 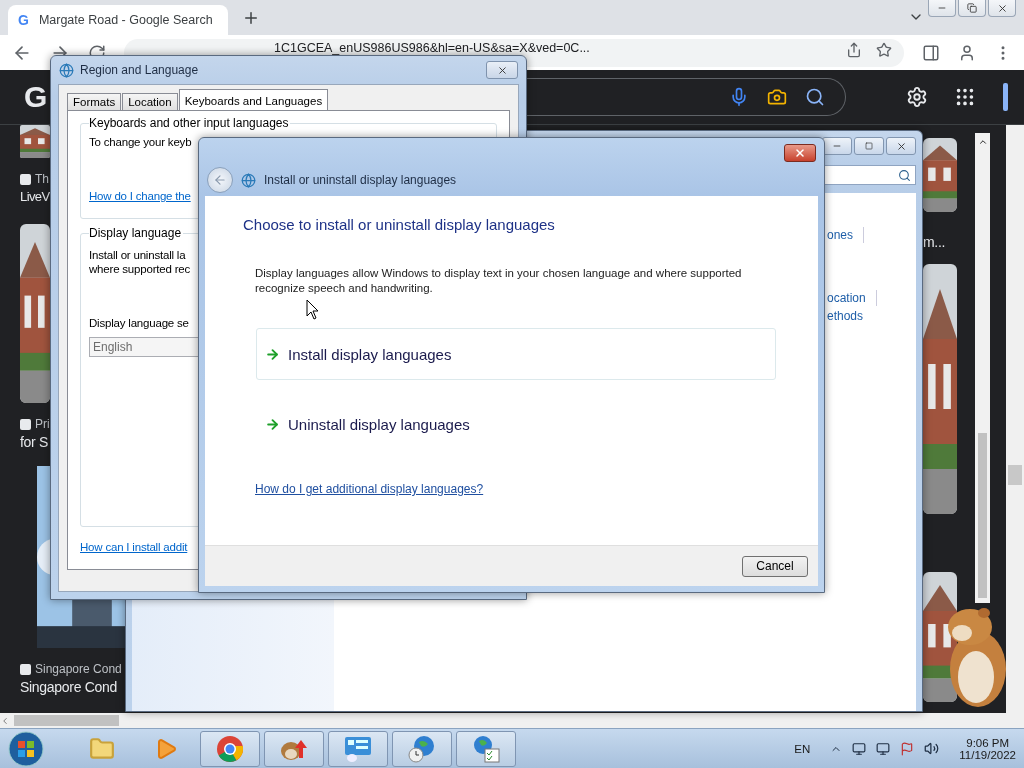 I want to click on command-link: Uninstall display languages, so click(x=516, y=424).